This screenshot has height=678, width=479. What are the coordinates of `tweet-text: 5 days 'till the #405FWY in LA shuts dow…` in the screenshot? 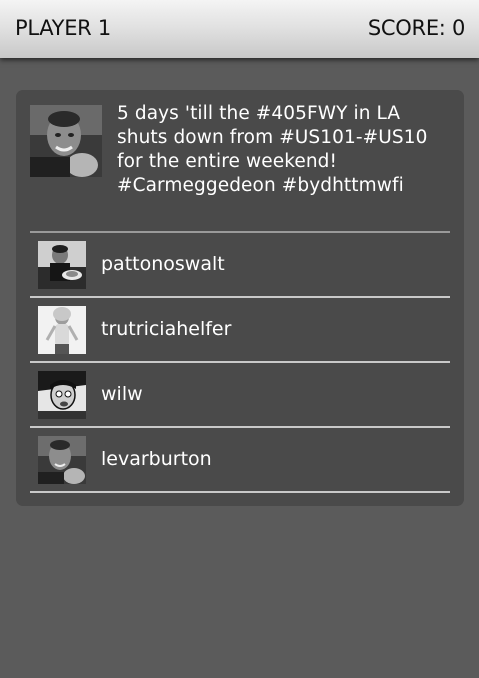 It's located at (272, 149).